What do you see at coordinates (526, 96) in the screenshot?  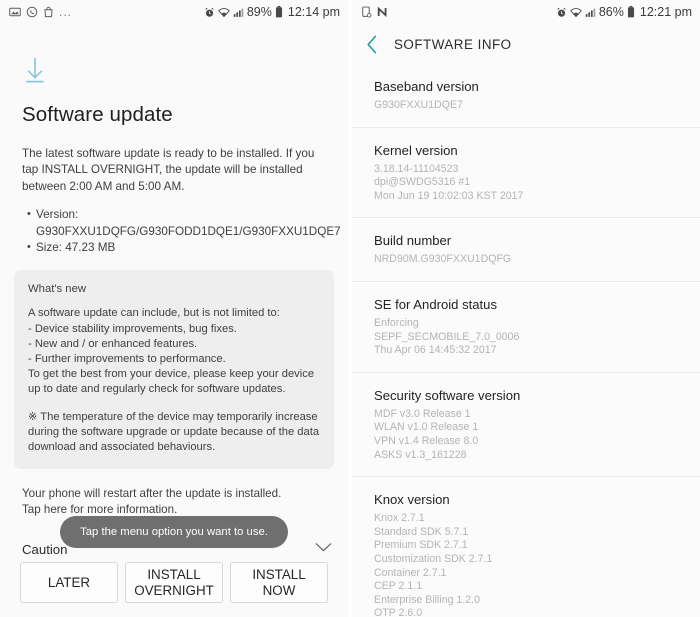 I see `list-item: Baseband version G930FXXU1DQE7` at bounding box center [526, 96].